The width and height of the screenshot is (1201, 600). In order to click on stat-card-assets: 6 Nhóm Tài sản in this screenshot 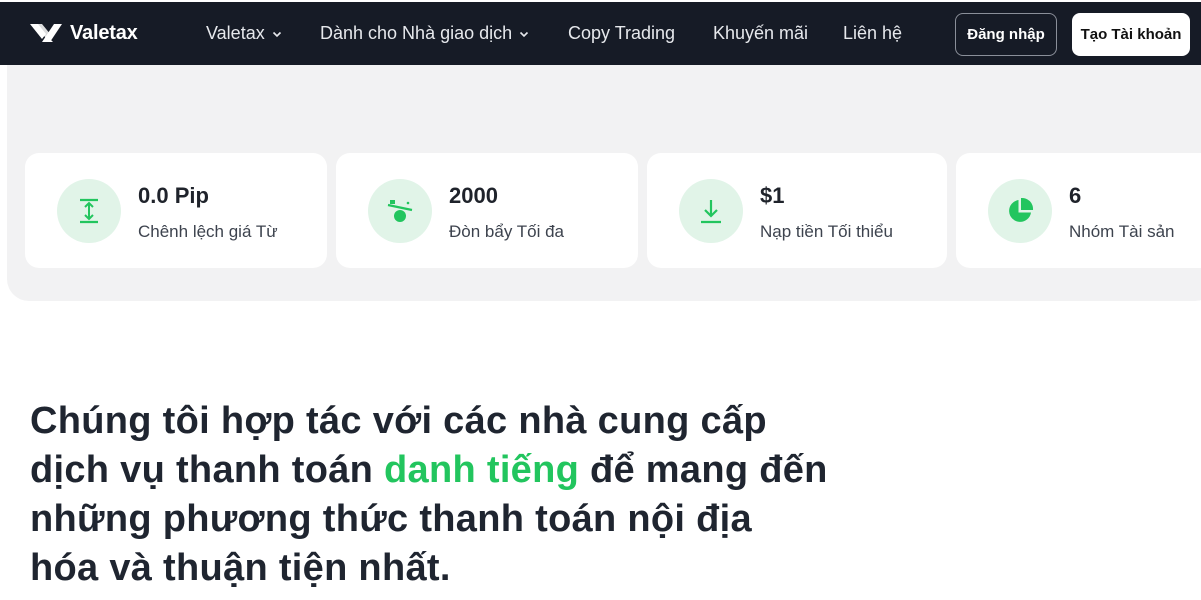, I will do `click(1078, 210)`.